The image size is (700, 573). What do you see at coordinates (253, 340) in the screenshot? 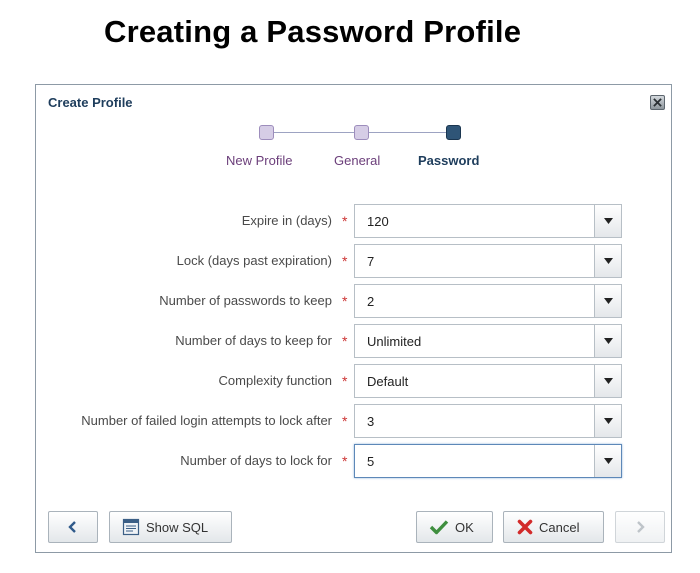
I see `field-label: Number of days to keep for` at bounding box center [253, 340].